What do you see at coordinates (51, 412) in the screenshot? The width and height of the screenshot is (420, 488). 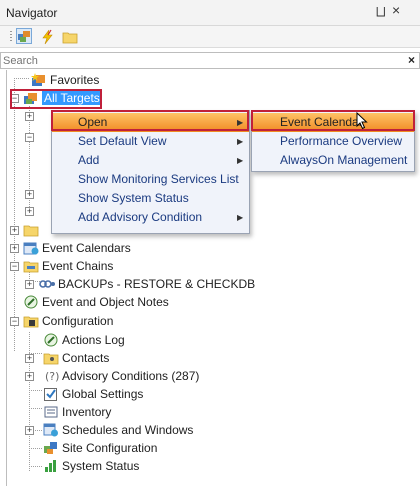 I see `inventory-icon` at bounding box center [51, 412].